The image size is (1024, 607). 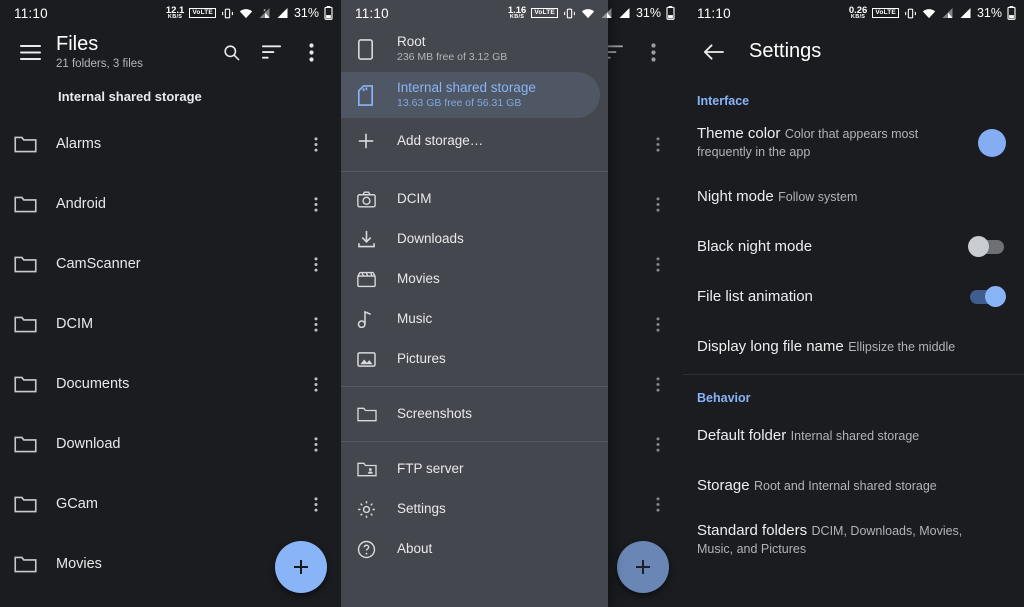 I want to click on status-bar-panel2: 11:10 1.16 KB/S VoLTE 31%, so click(x=512, y=13).